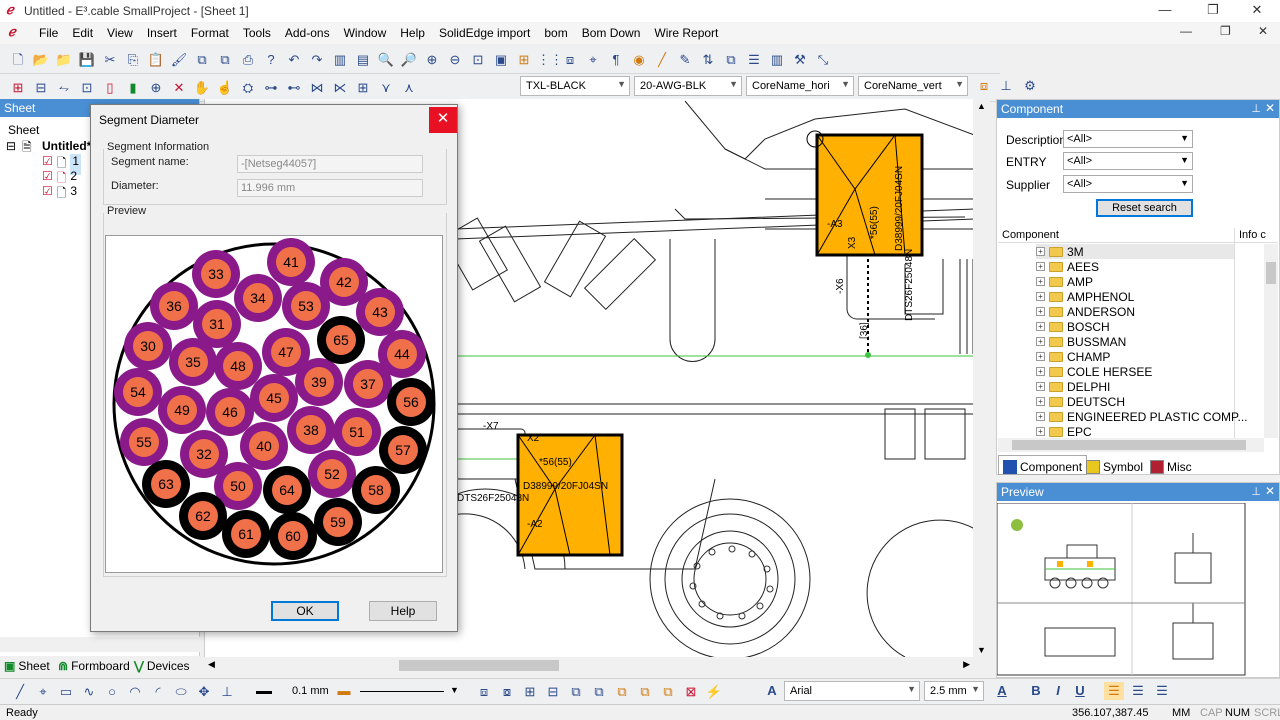  I want to click on print-icon: ⎙, so click(248, 60).